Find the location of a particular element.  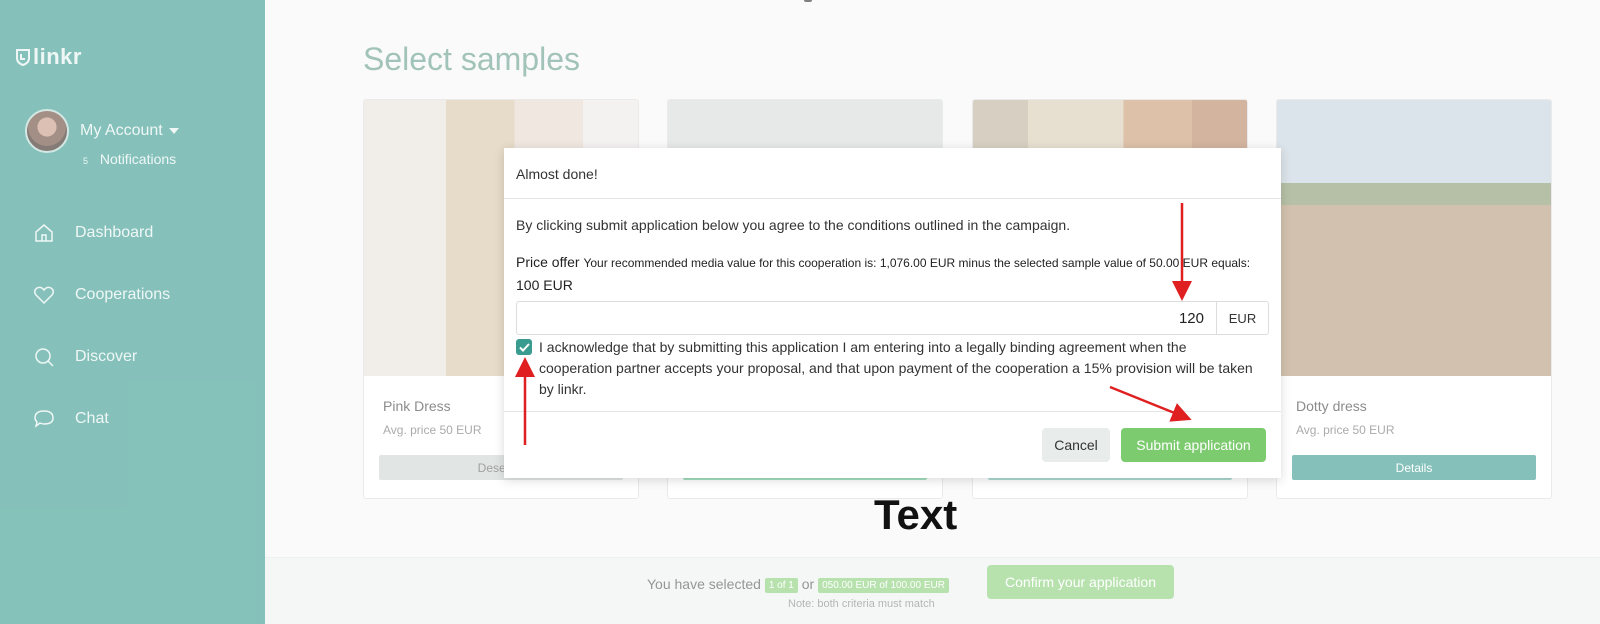

modal-footer: Cancel Submit application is located at coordinates (892, 444).